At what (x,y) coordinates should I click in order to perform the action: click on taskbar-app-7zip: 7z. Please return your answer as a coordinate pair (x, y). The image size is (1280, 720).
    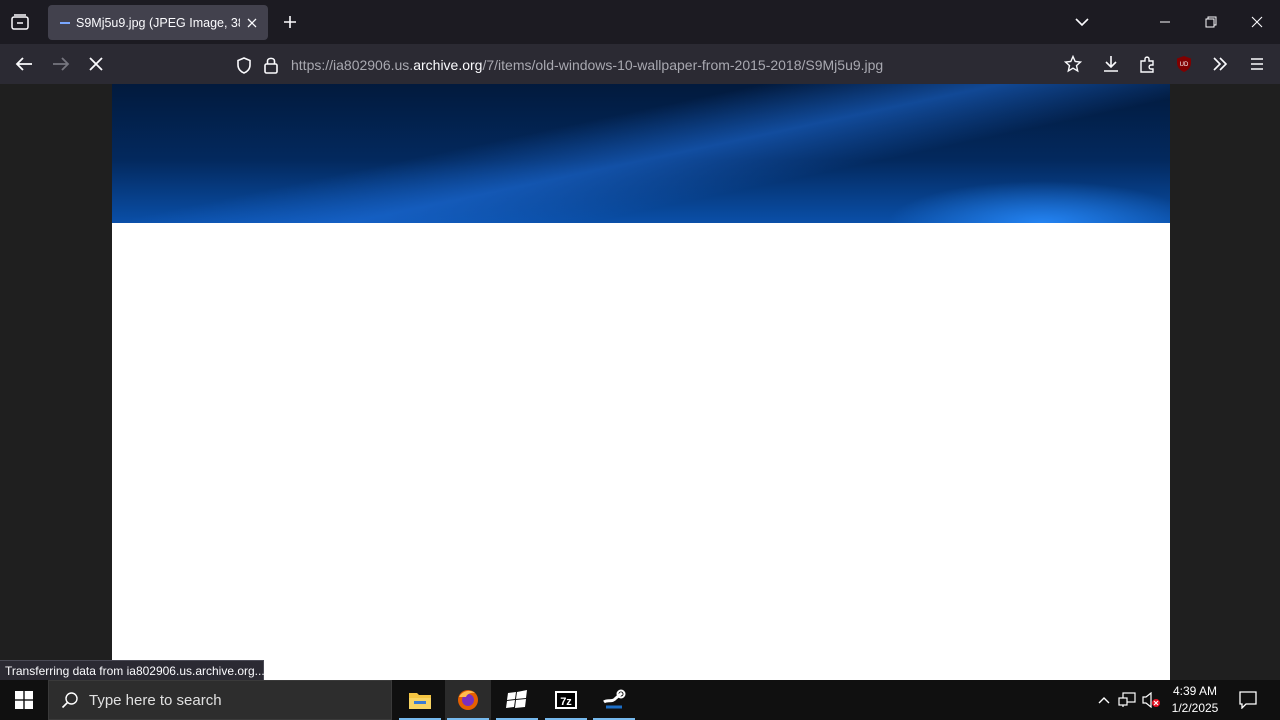
    Looking at the image, I should click on (566, 700).